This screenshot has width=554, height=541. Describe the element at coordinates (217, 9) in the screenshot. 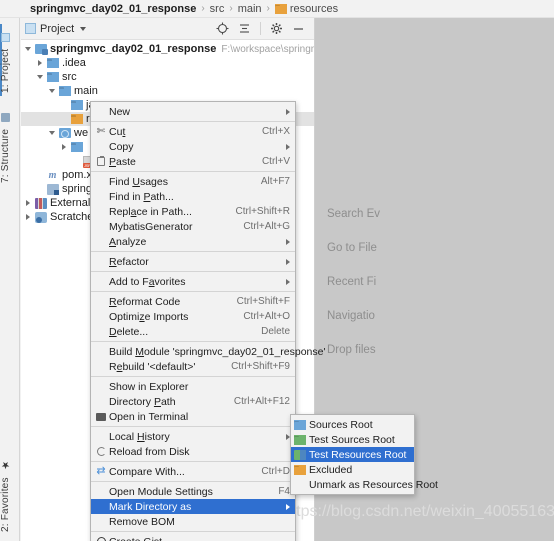

I see `breadcrumb-item: src` at that location.